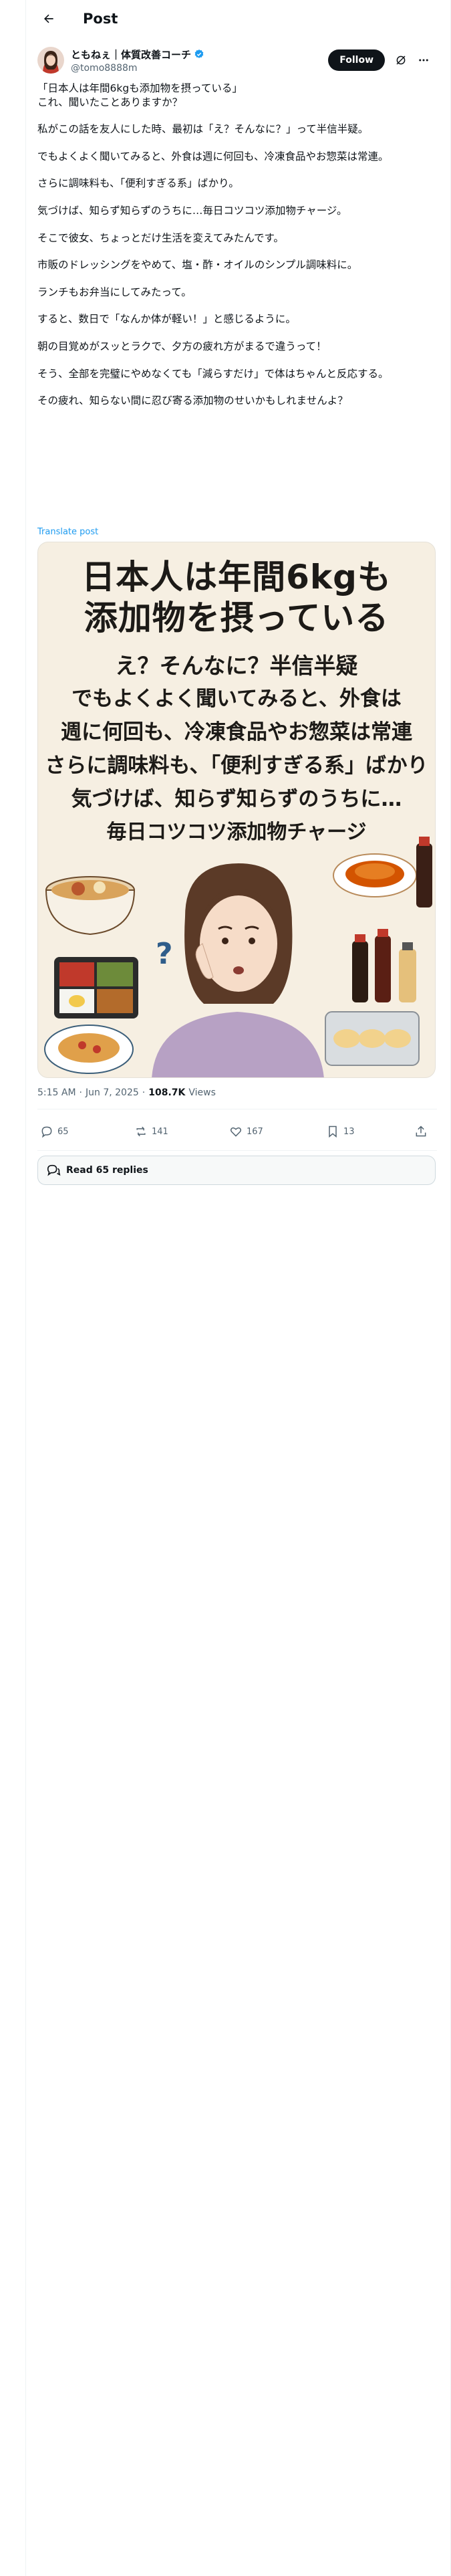 The image size is (451, 2576). Describe the element at coordinates (137, 68) in the screenshot. I see `author-handle: @tomo8888m` at that location.